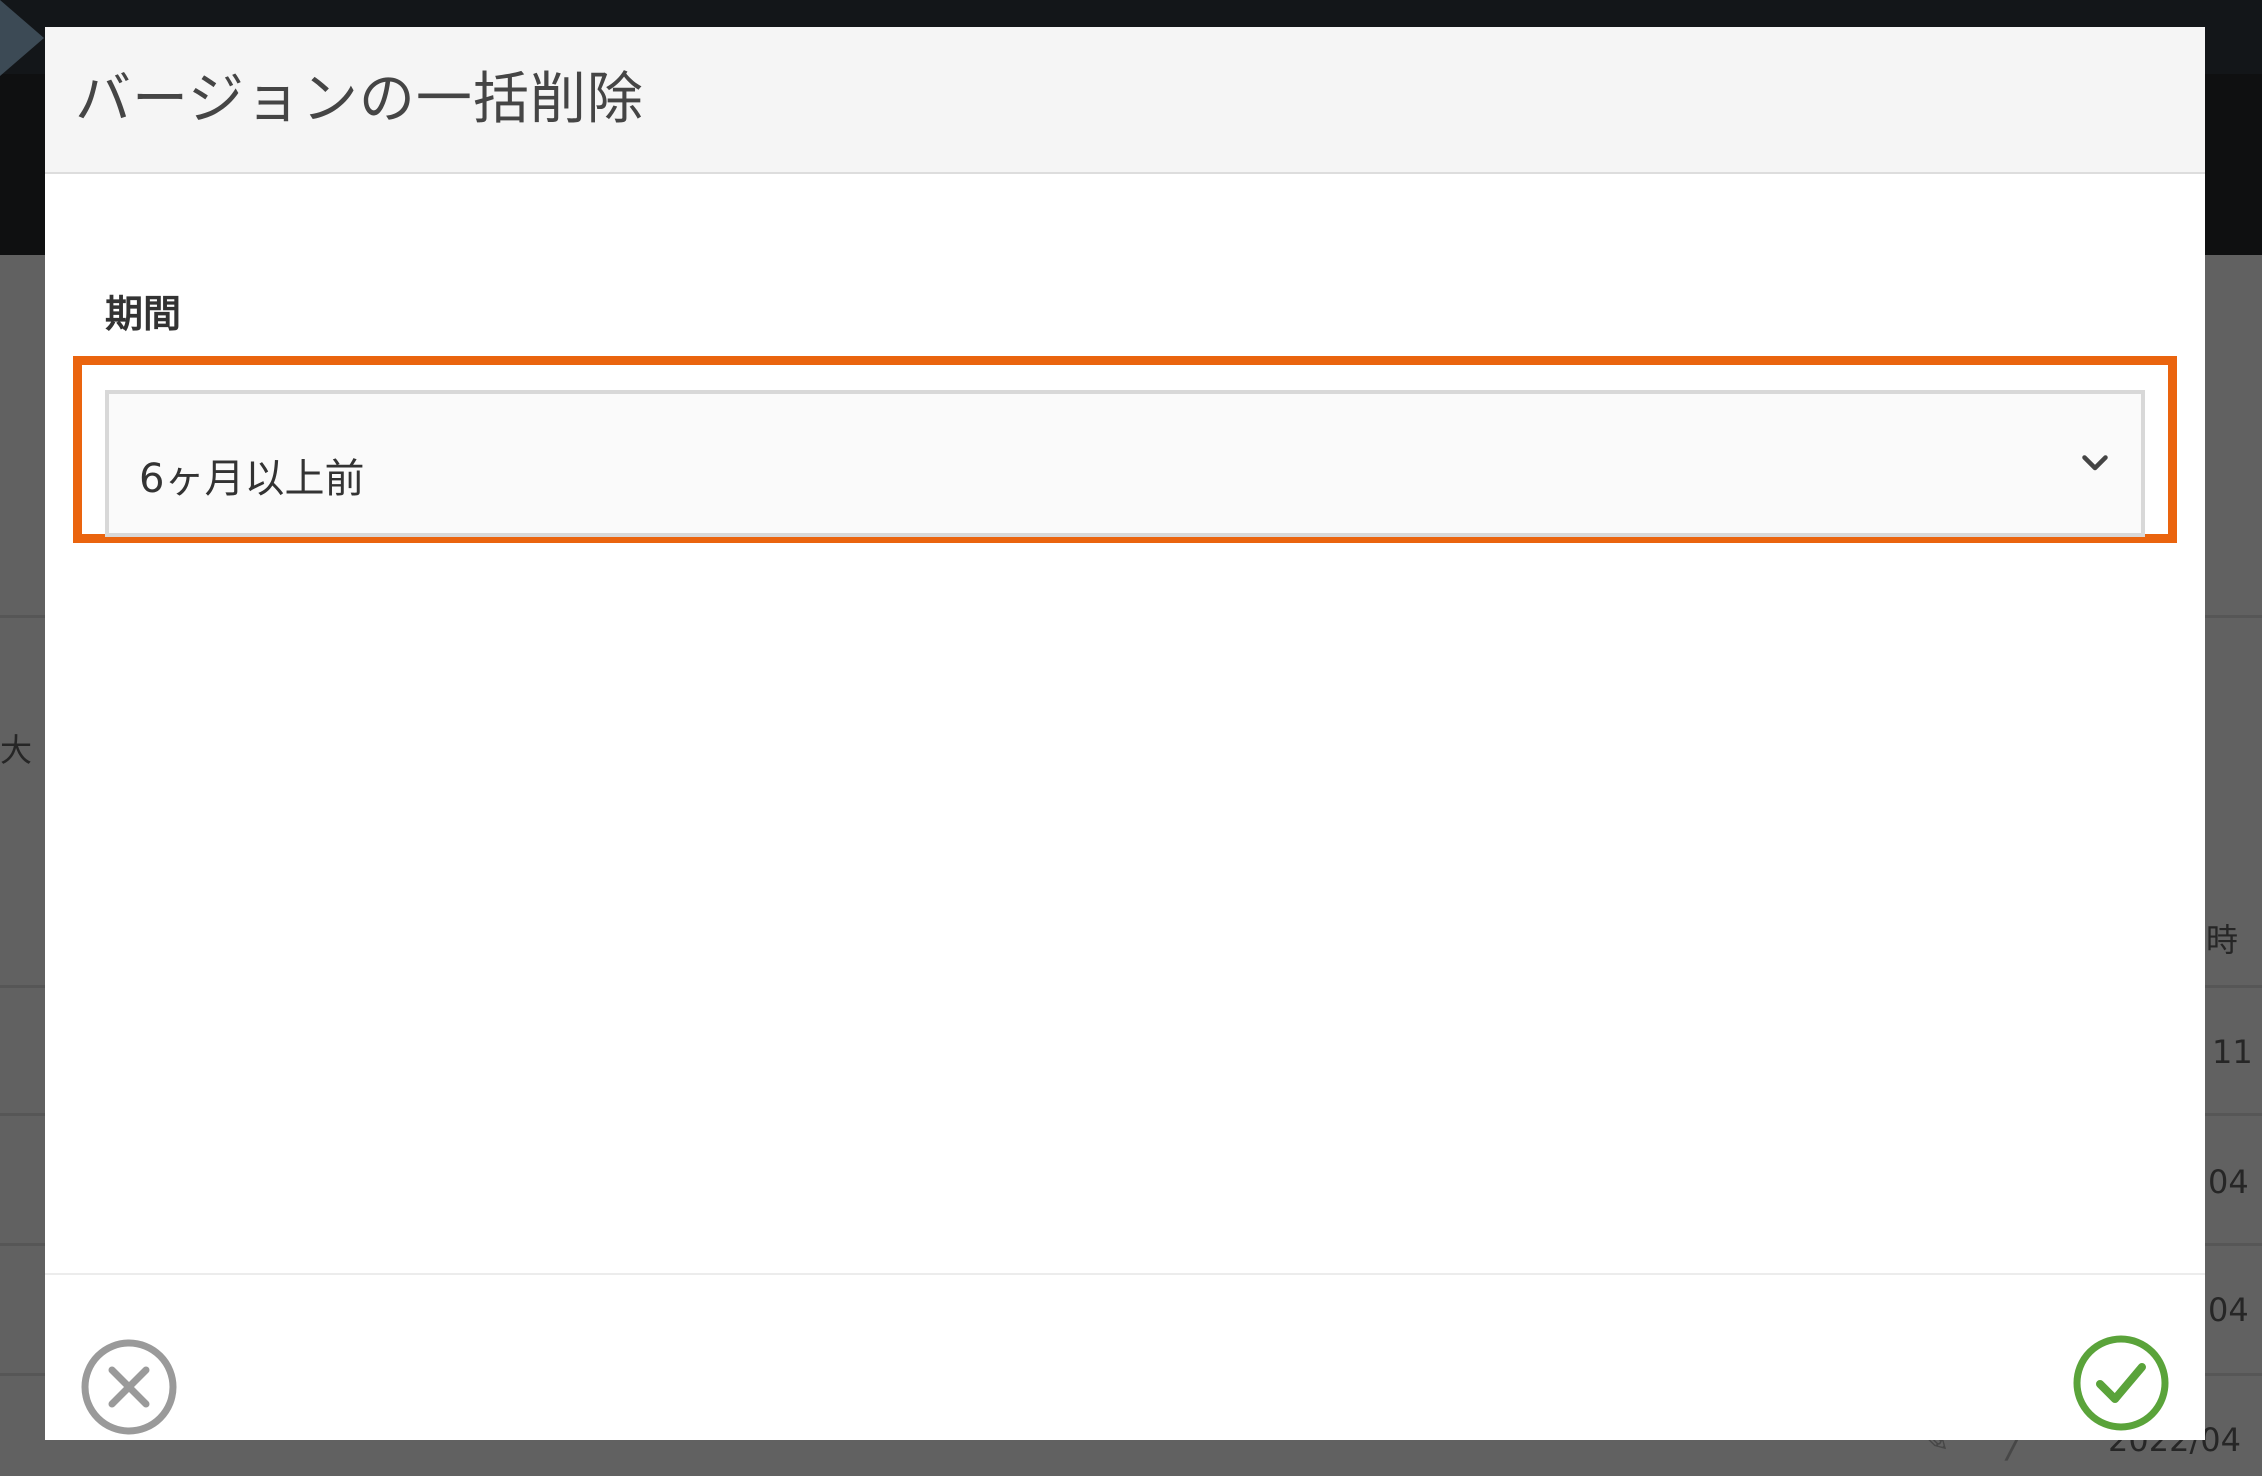 This screenshot has height=1476, width=2262. I want to click on dialog-title: バージョンの一括削除, so click(359, 99).